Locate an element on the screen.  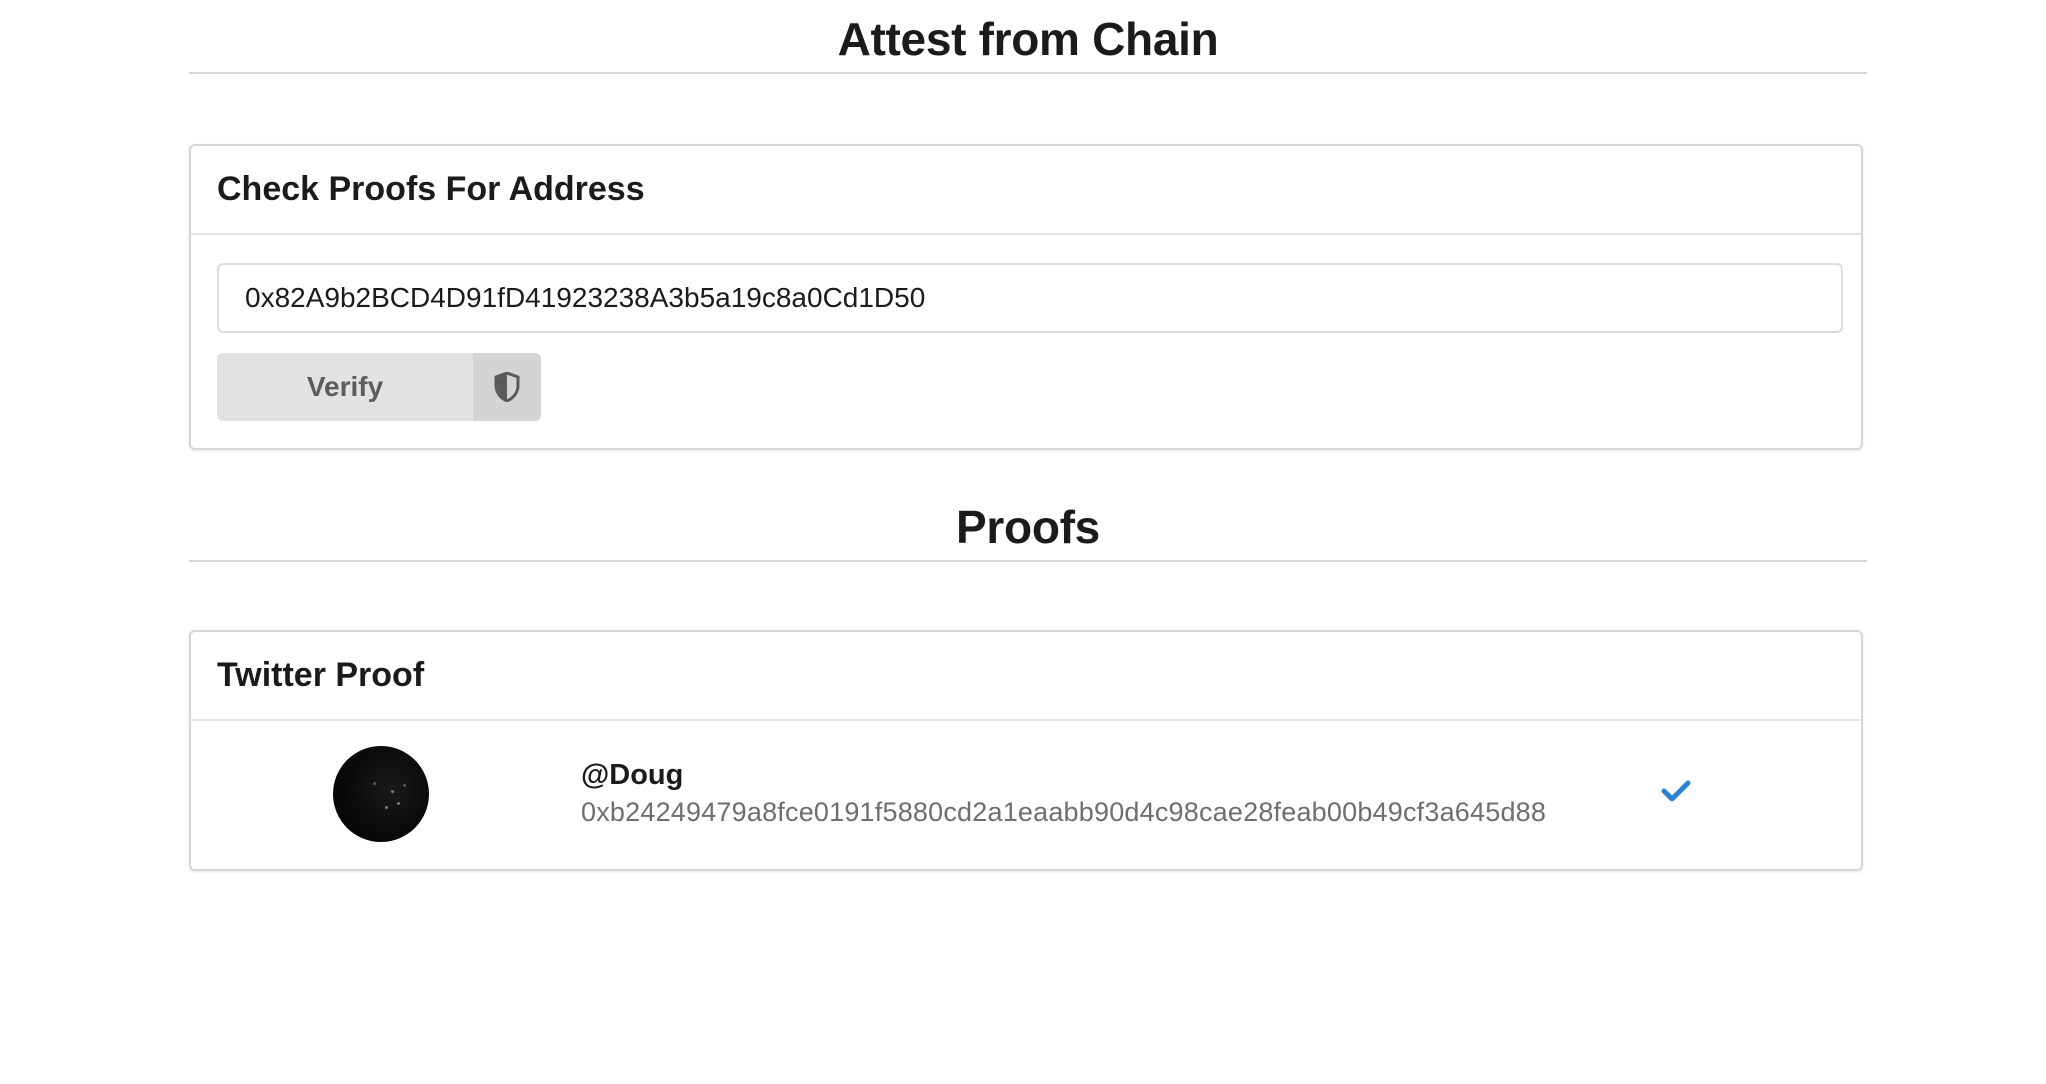
proofs-heading-wrap: Proofs is located at coordinates (1028, 533).